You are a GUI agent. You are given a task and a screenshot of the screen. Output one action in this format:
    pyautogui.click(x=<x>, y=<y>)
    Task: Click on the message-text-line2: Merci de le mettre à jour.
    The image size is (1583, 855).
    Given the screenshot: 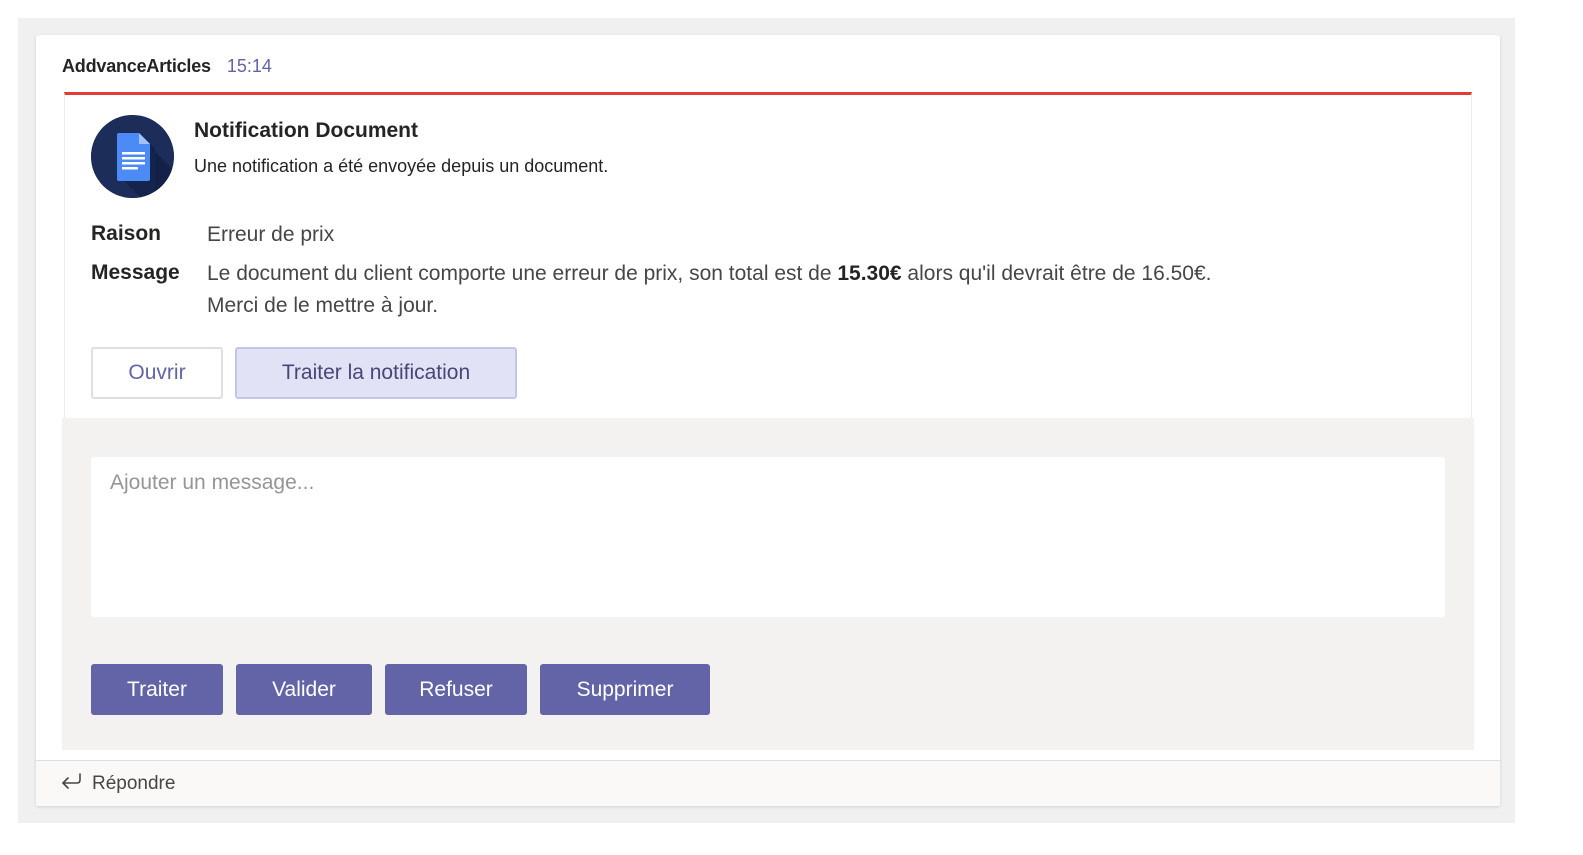 What is the action you would take?
    pyautogui.click(x=323, y=305)
    